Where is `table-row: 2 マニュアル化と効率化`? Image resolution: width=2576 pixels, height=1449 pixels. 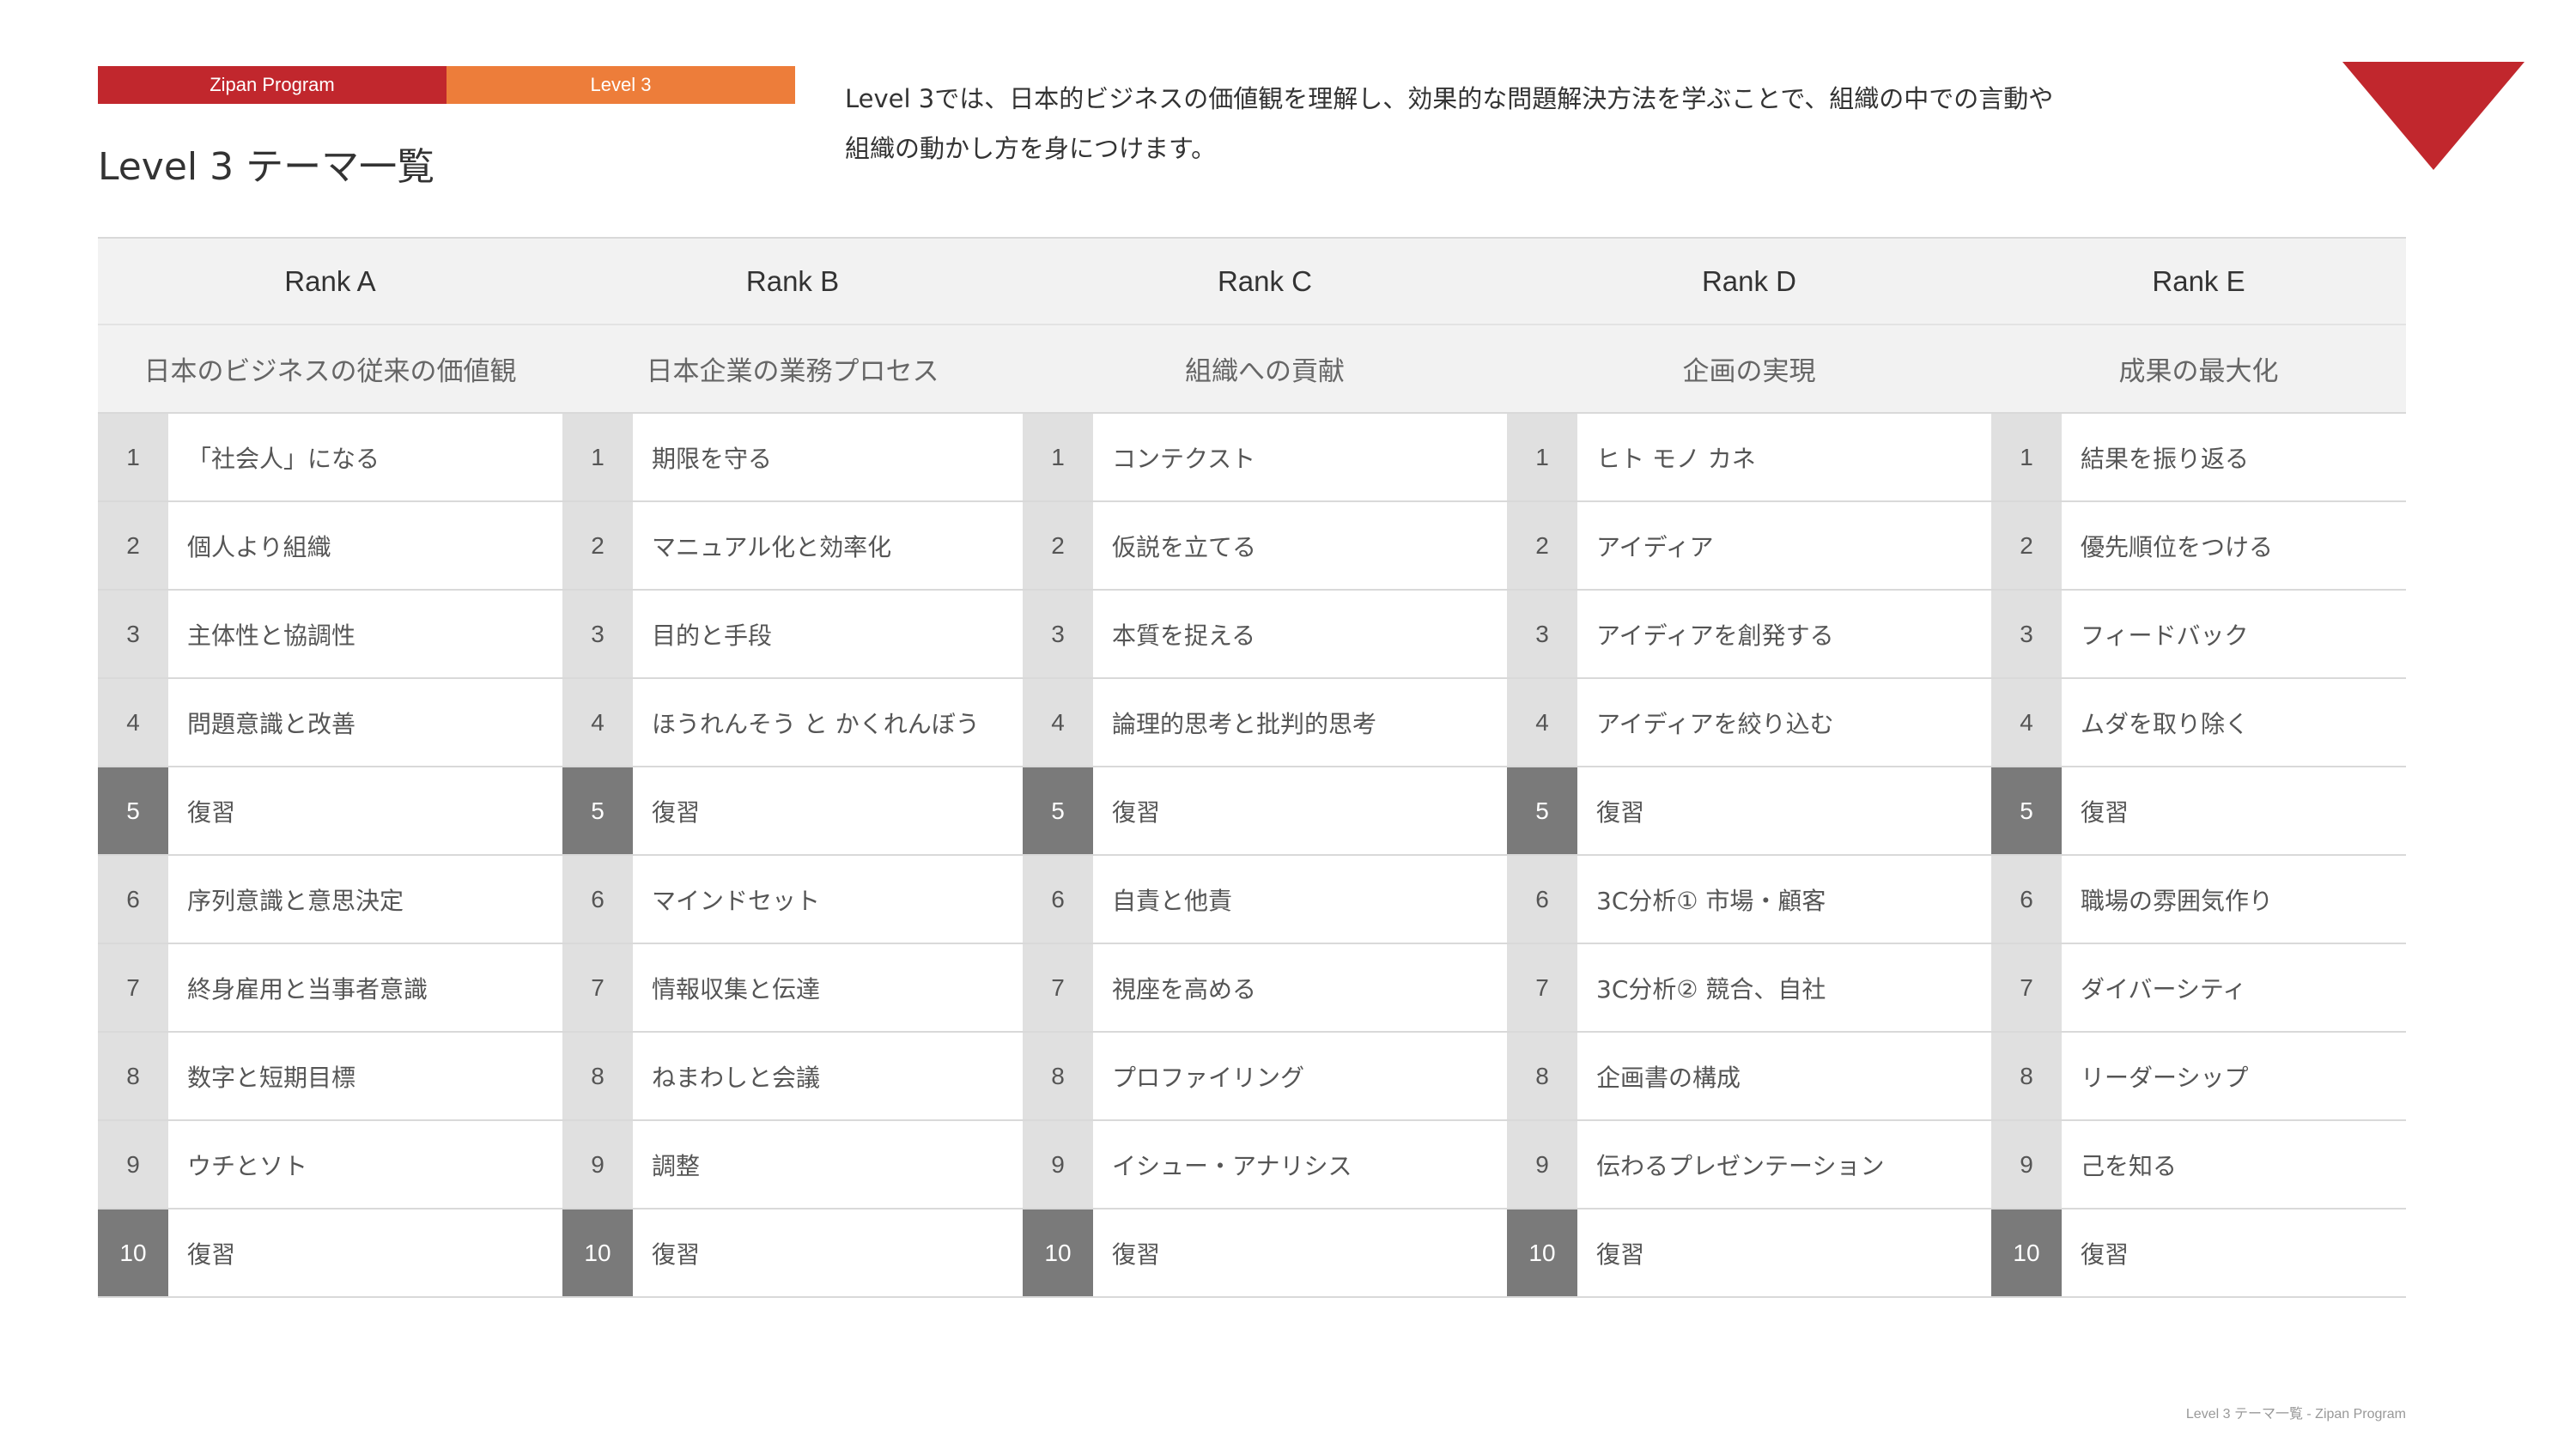 table-row: 2 マニュアル化と効率化 is located at coordinates (792, 546).